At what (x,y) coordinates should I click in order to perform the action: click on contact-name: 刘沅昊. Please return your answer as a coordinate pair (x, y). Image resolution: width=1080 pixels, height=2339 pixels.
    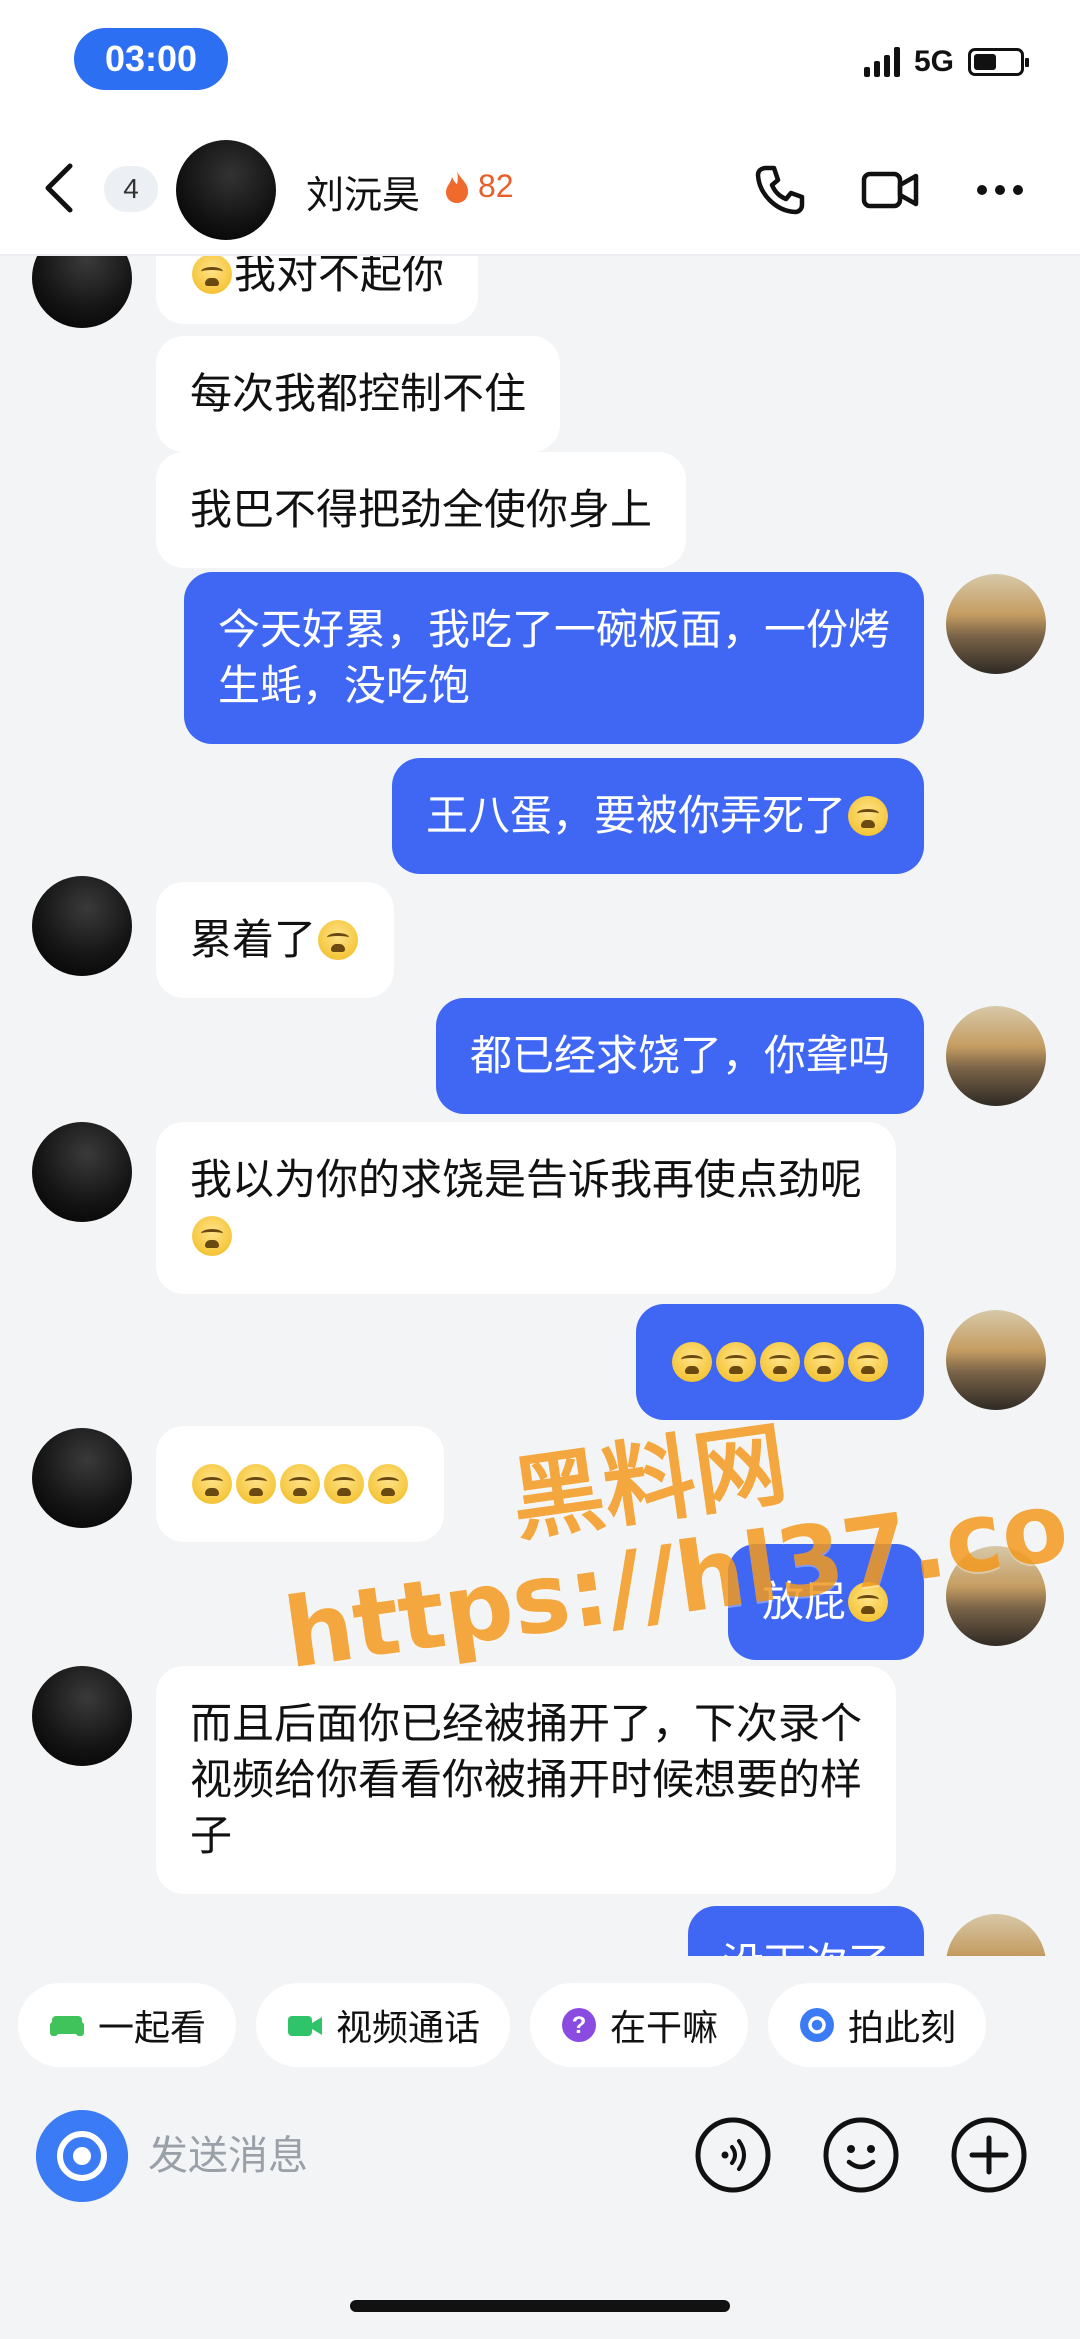
    Looking at the image, I should click on (363, 191).